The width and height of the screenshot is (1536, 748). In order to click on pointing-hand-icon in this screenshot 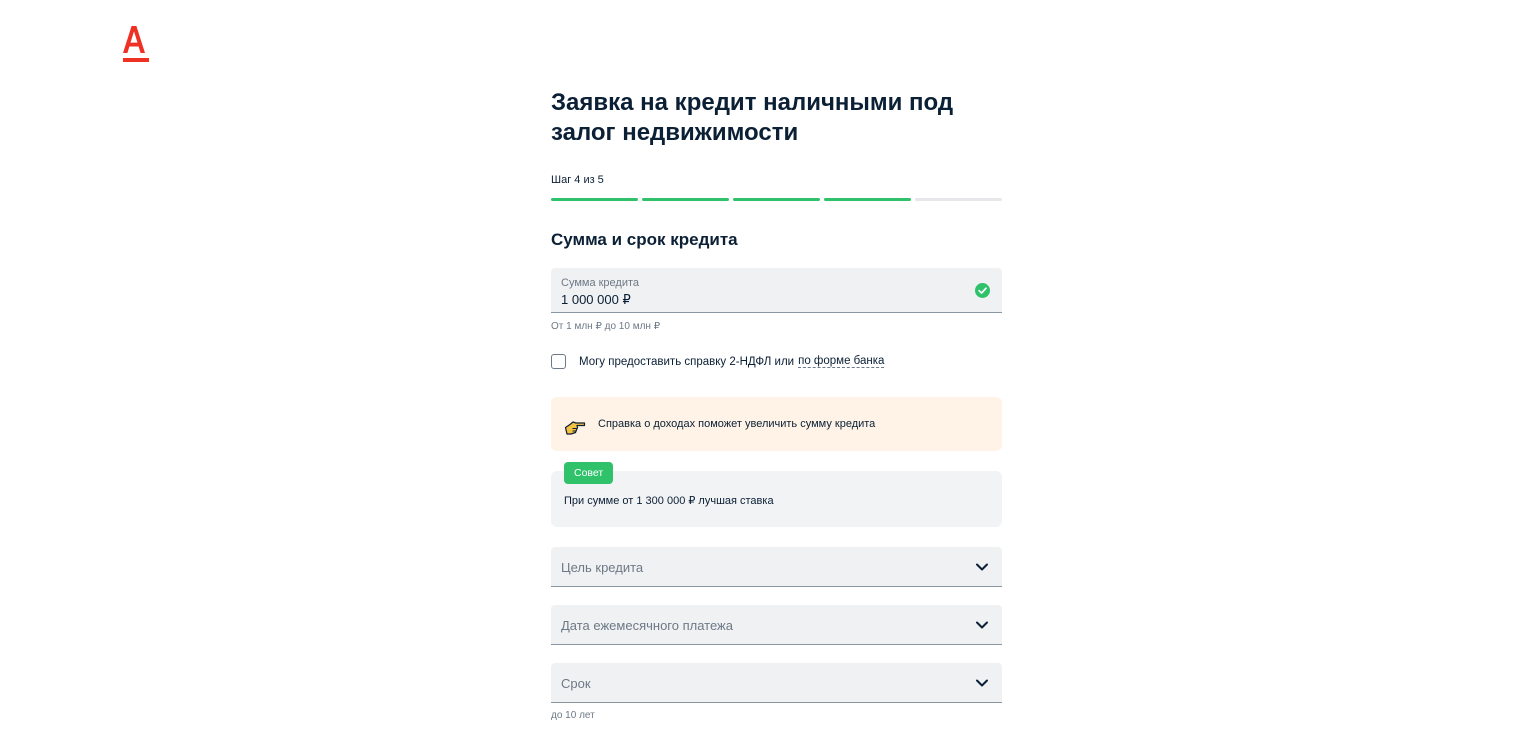, I will do `click(575, 428)`.